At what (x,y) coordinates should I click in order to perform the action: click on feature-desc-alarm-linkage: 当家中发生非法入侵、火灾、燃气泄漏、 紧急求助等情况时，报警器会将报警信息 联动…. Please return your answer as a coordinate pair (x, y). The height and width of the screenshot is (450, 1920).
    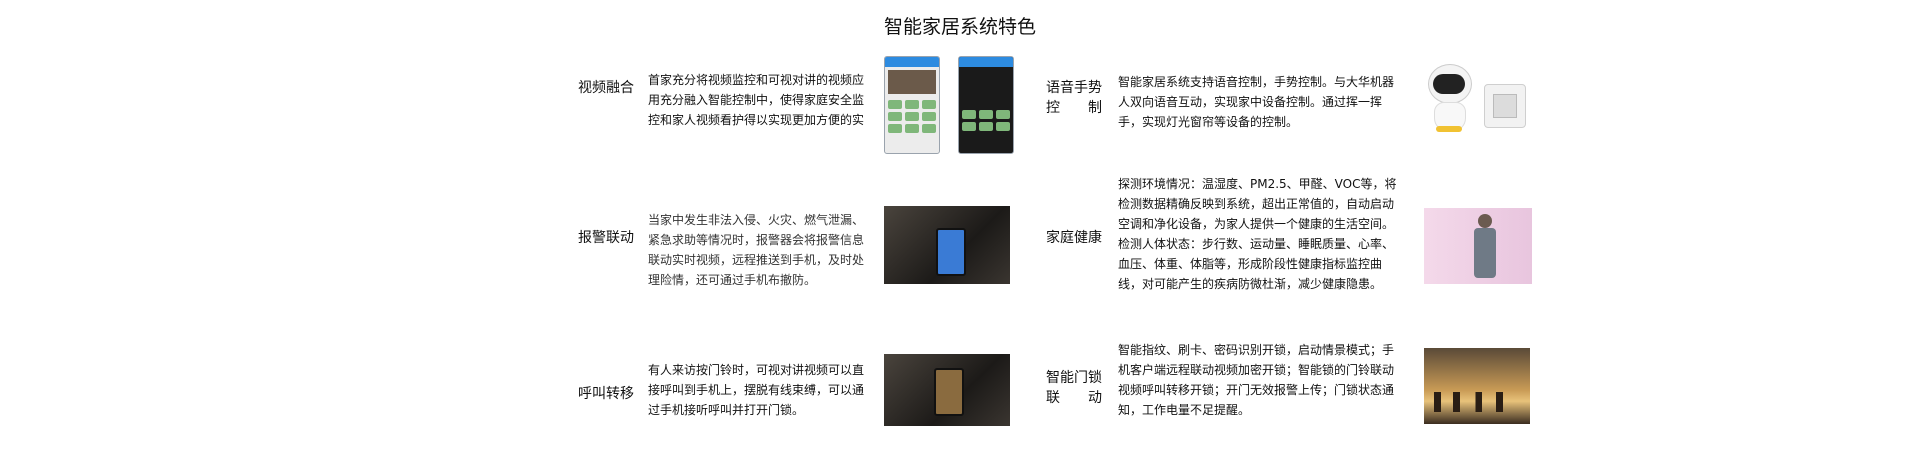
    Looking at the image, I should click on (760, 250).